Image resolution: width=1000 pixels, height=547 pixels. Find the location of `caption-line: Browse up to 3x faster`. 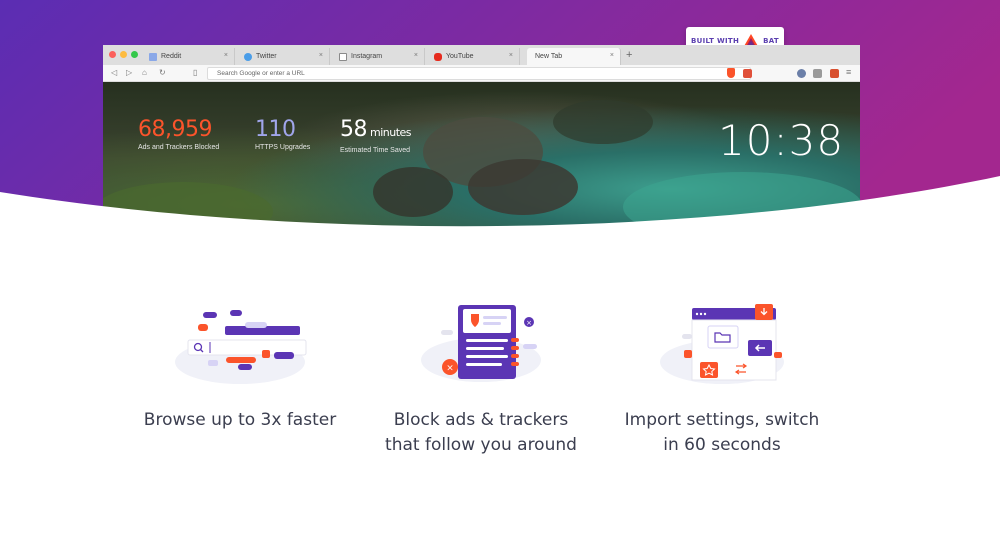

caption-line: Browse up to 3x faster is located at coordinates (240, 420).